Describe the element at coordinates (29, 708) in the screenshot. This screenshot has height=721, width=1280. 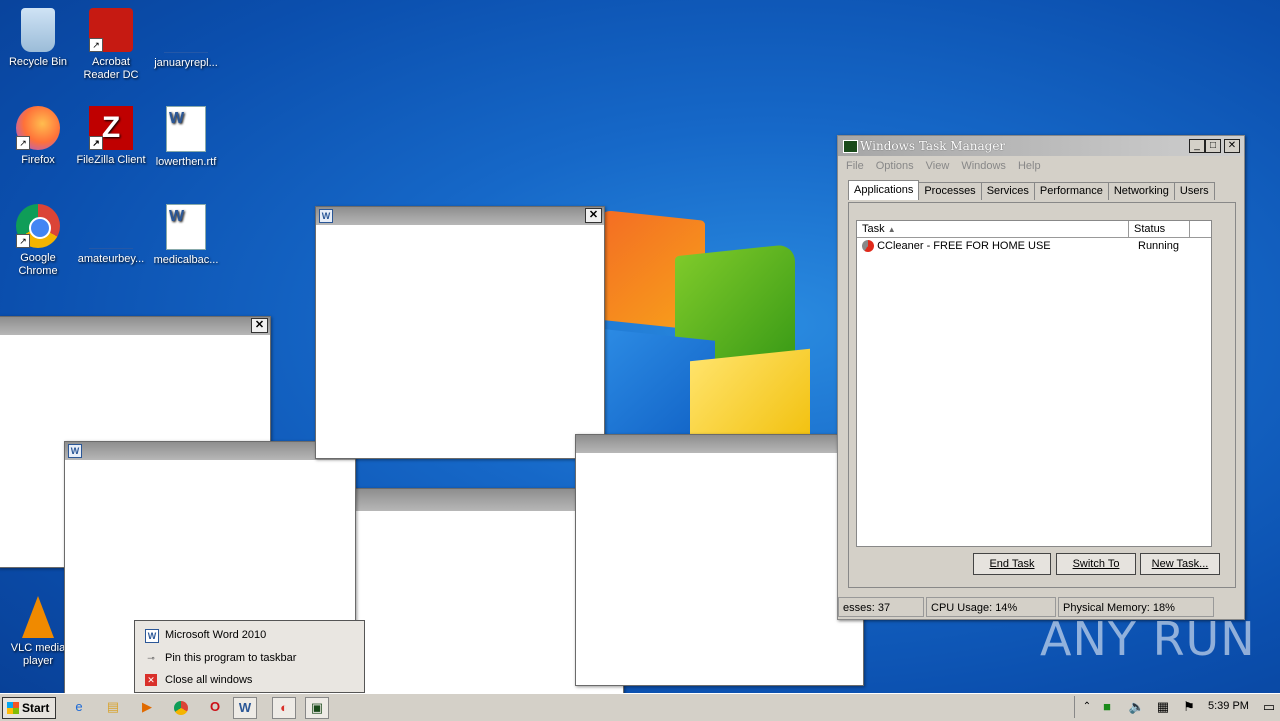
I see `start-button: Start` at that location.